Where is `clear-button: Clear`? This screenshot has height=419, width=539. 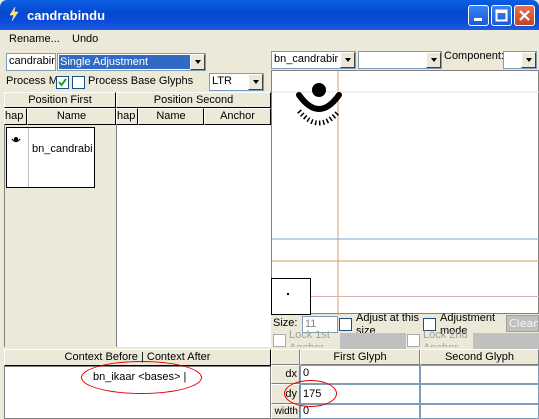 clear-button: Clear is located at coordinates (522, 323).